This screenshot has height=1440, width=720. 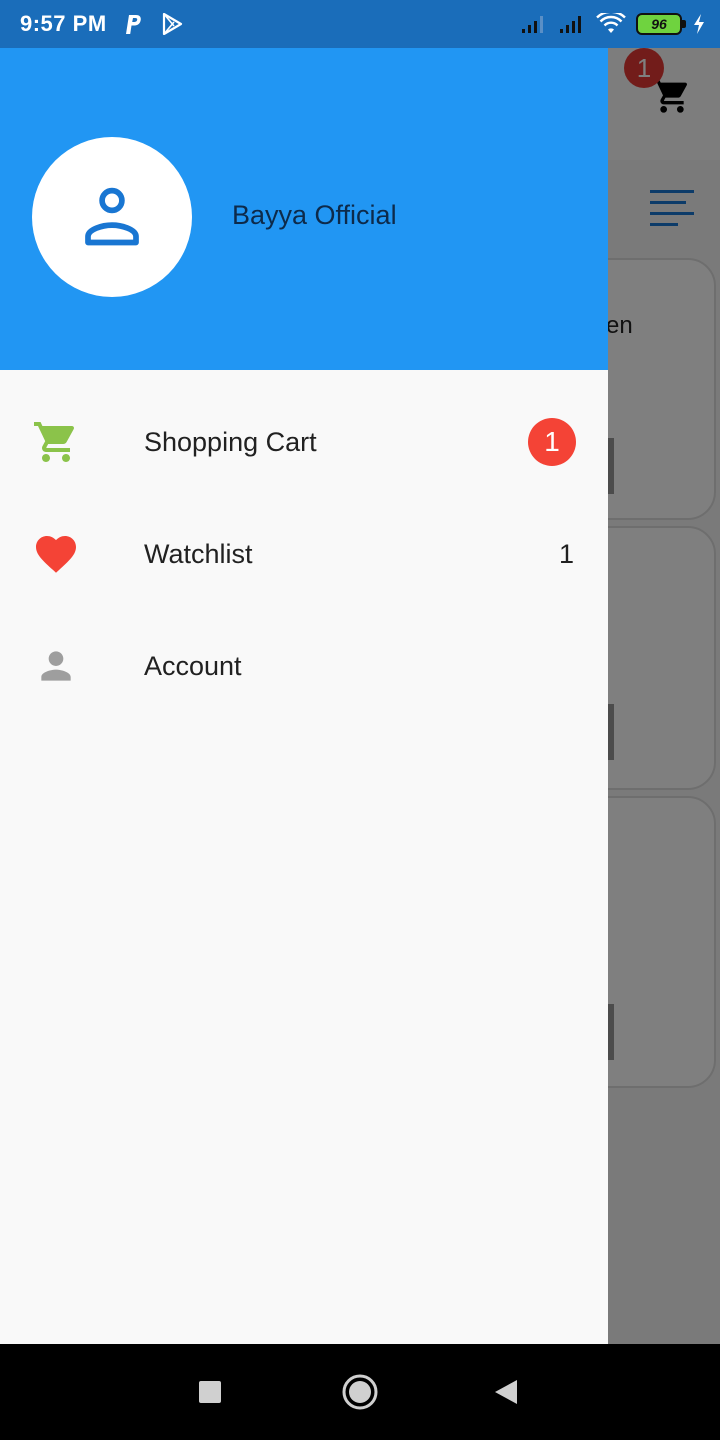 What do you see at coordinates (56, 554) in the screenshot?
I see `heart-icon` at bounding box center [56, 554].